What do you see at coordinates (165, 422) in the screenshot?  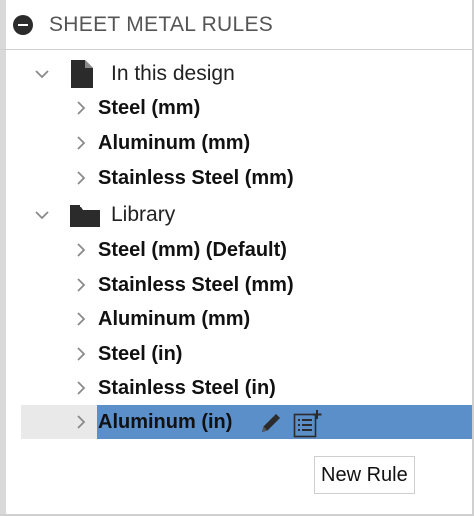 I see `tree-item-label: Aluminum (in)` at bounding box center [165, 422].